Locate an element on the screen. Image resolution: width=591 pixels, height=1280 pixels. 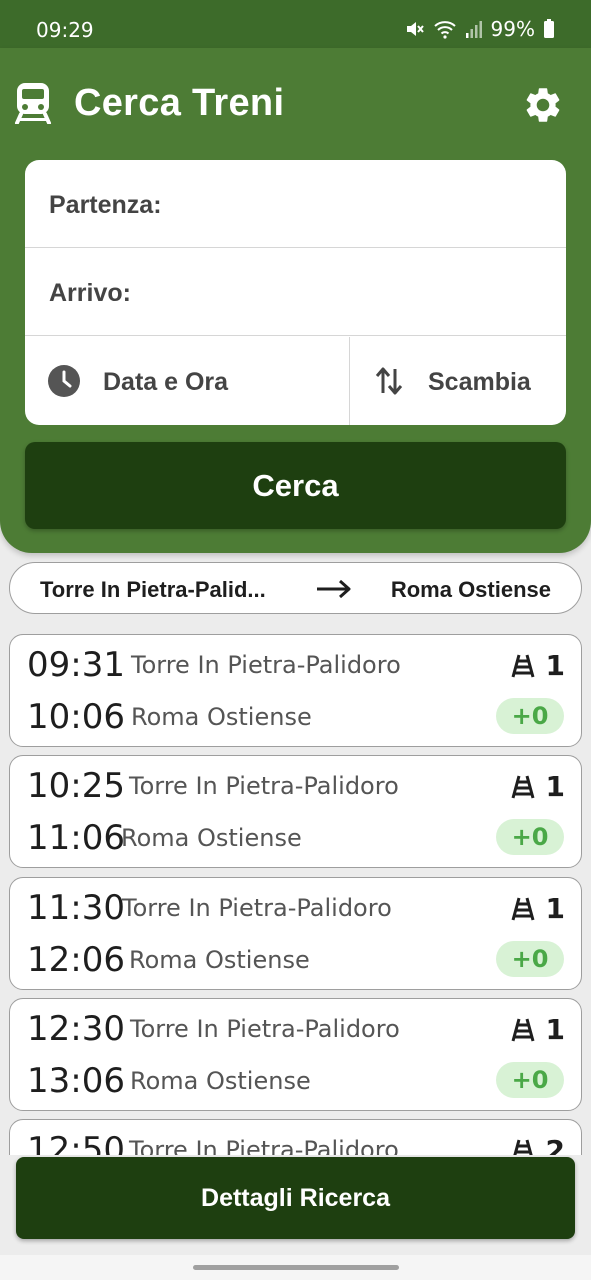
app-title: Cerca Treni is located at coordinates (179, 103).